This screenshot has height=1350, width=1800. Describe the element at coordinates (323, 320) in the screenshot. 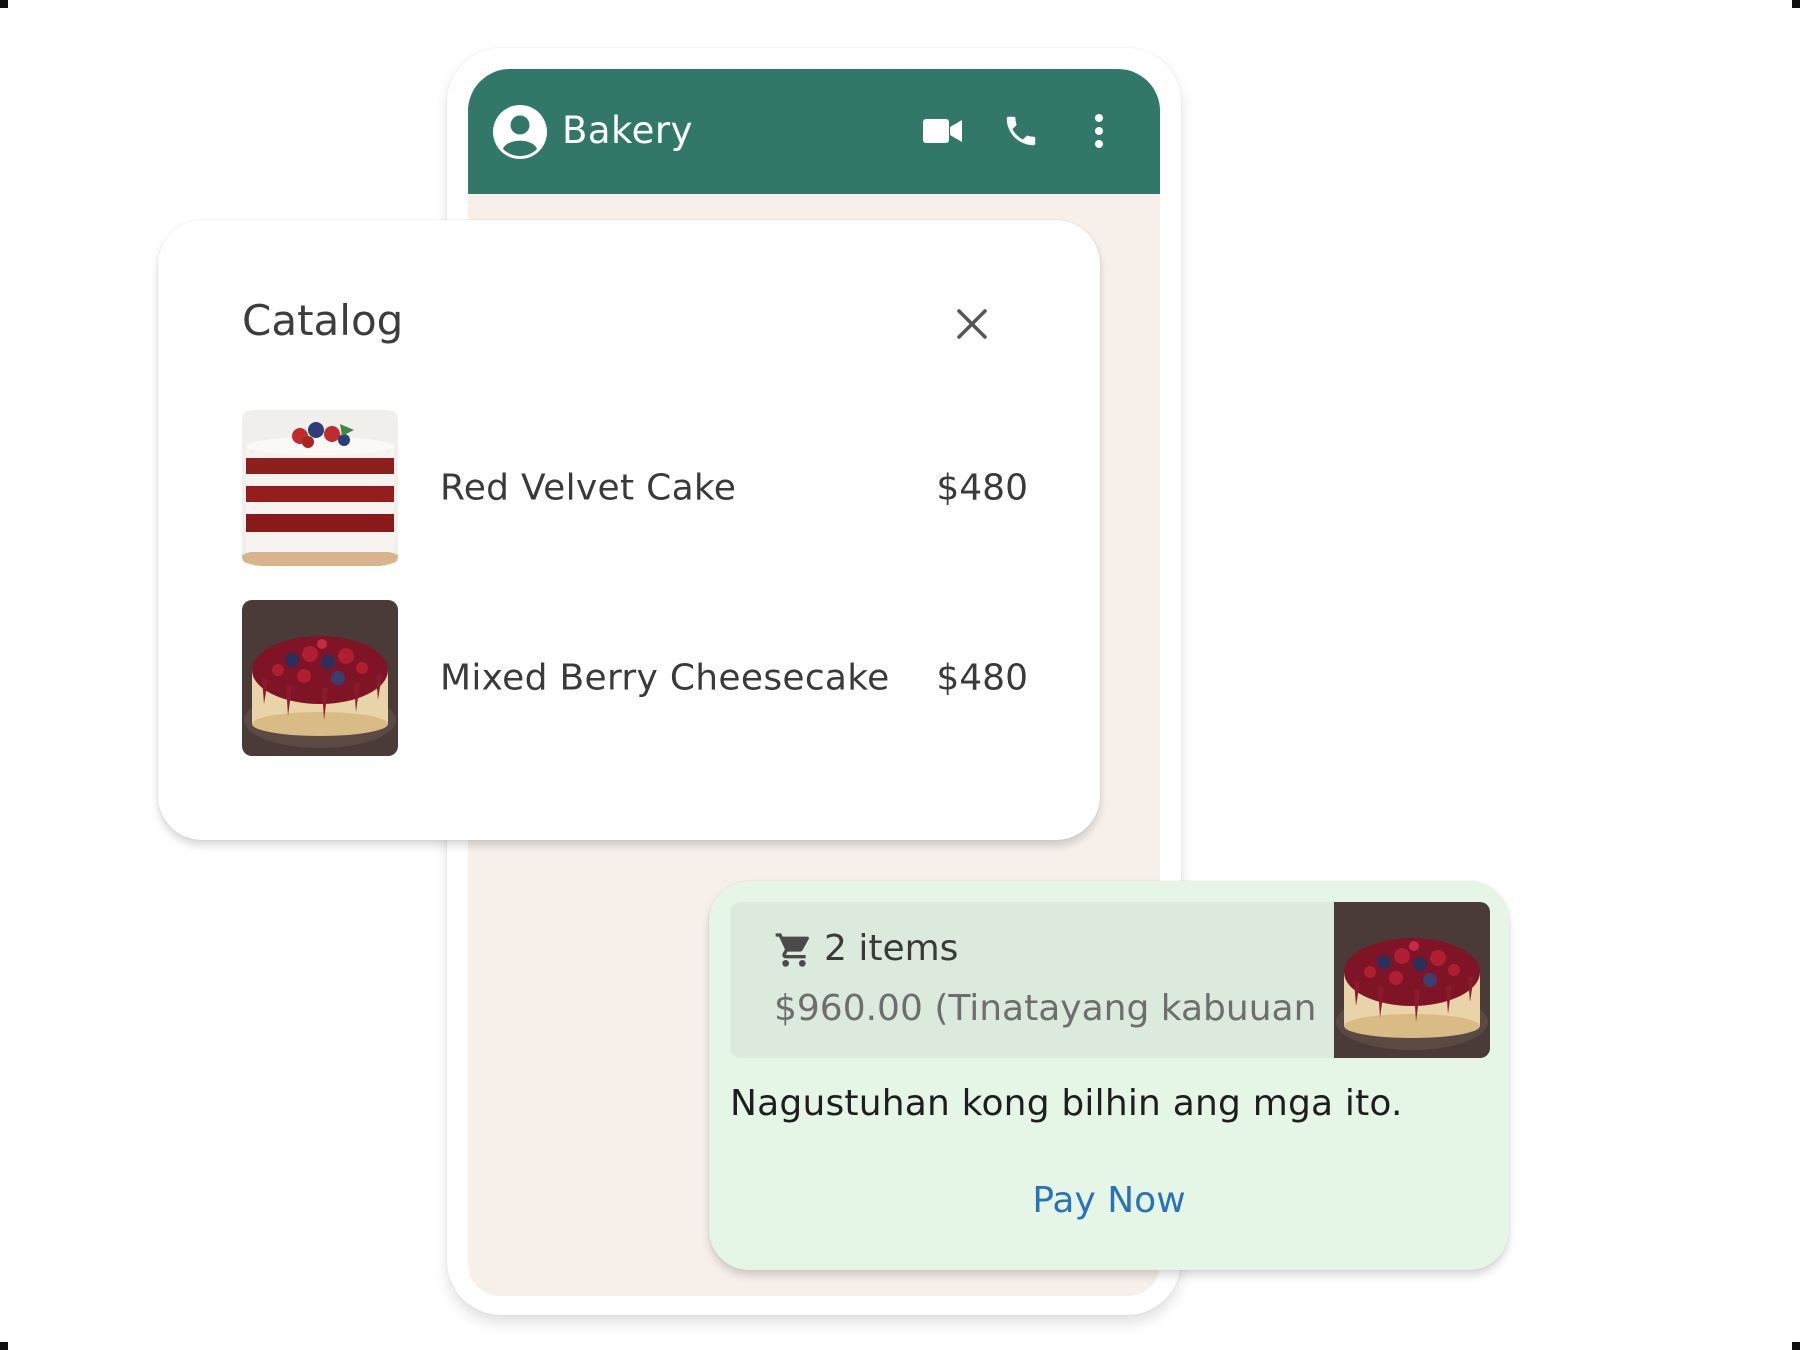

I see `catalog-title: Catalog` at that location.